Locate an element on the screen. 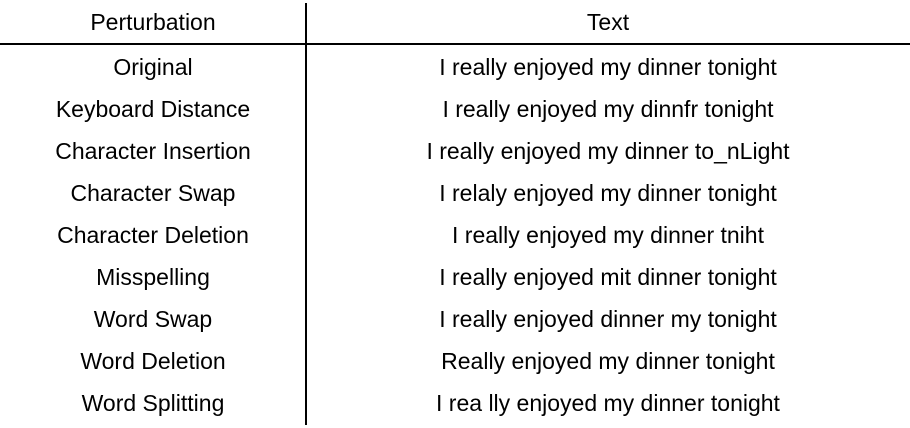 This screenshot has width=910, height=428. header-row: Perturbation Text is located at coordinates (455, 22).